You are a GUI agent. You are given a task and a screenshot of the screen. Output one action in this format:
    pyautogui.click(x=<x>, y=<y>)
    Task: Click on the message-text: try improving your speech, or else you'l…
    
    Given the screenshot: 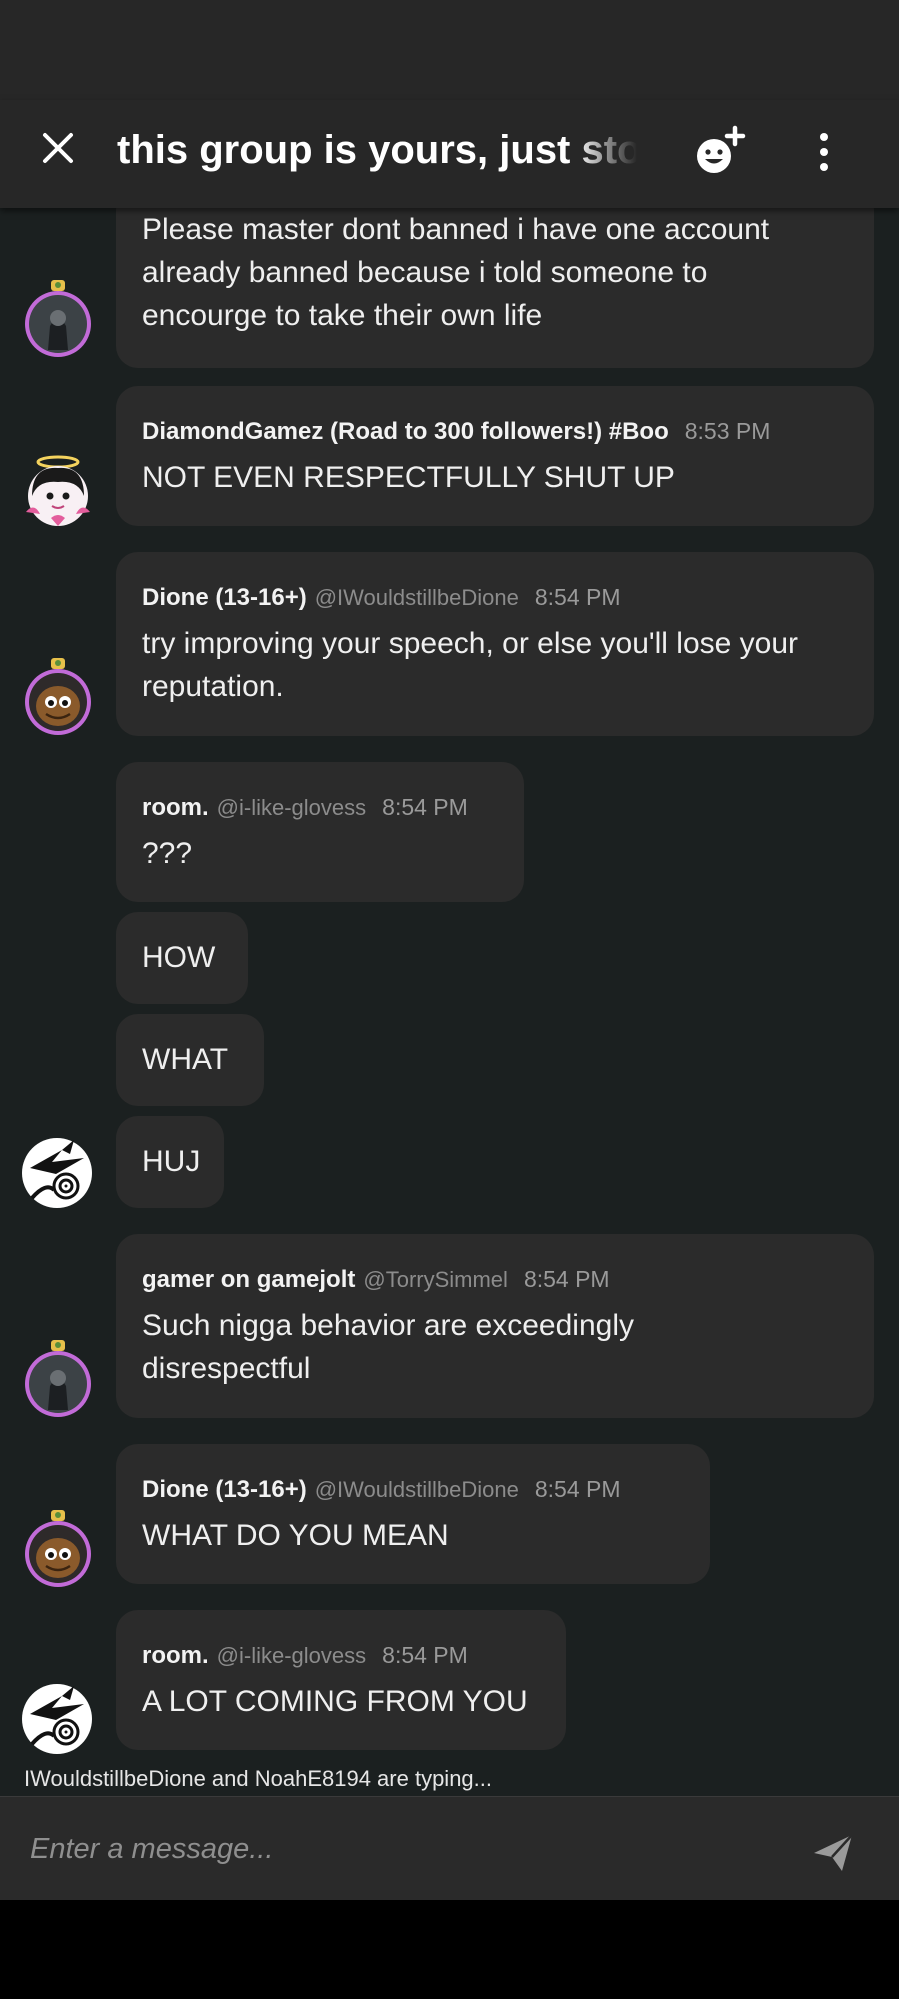 What is the action you would take?
    pyautogui.click(x=470, y=665)
    